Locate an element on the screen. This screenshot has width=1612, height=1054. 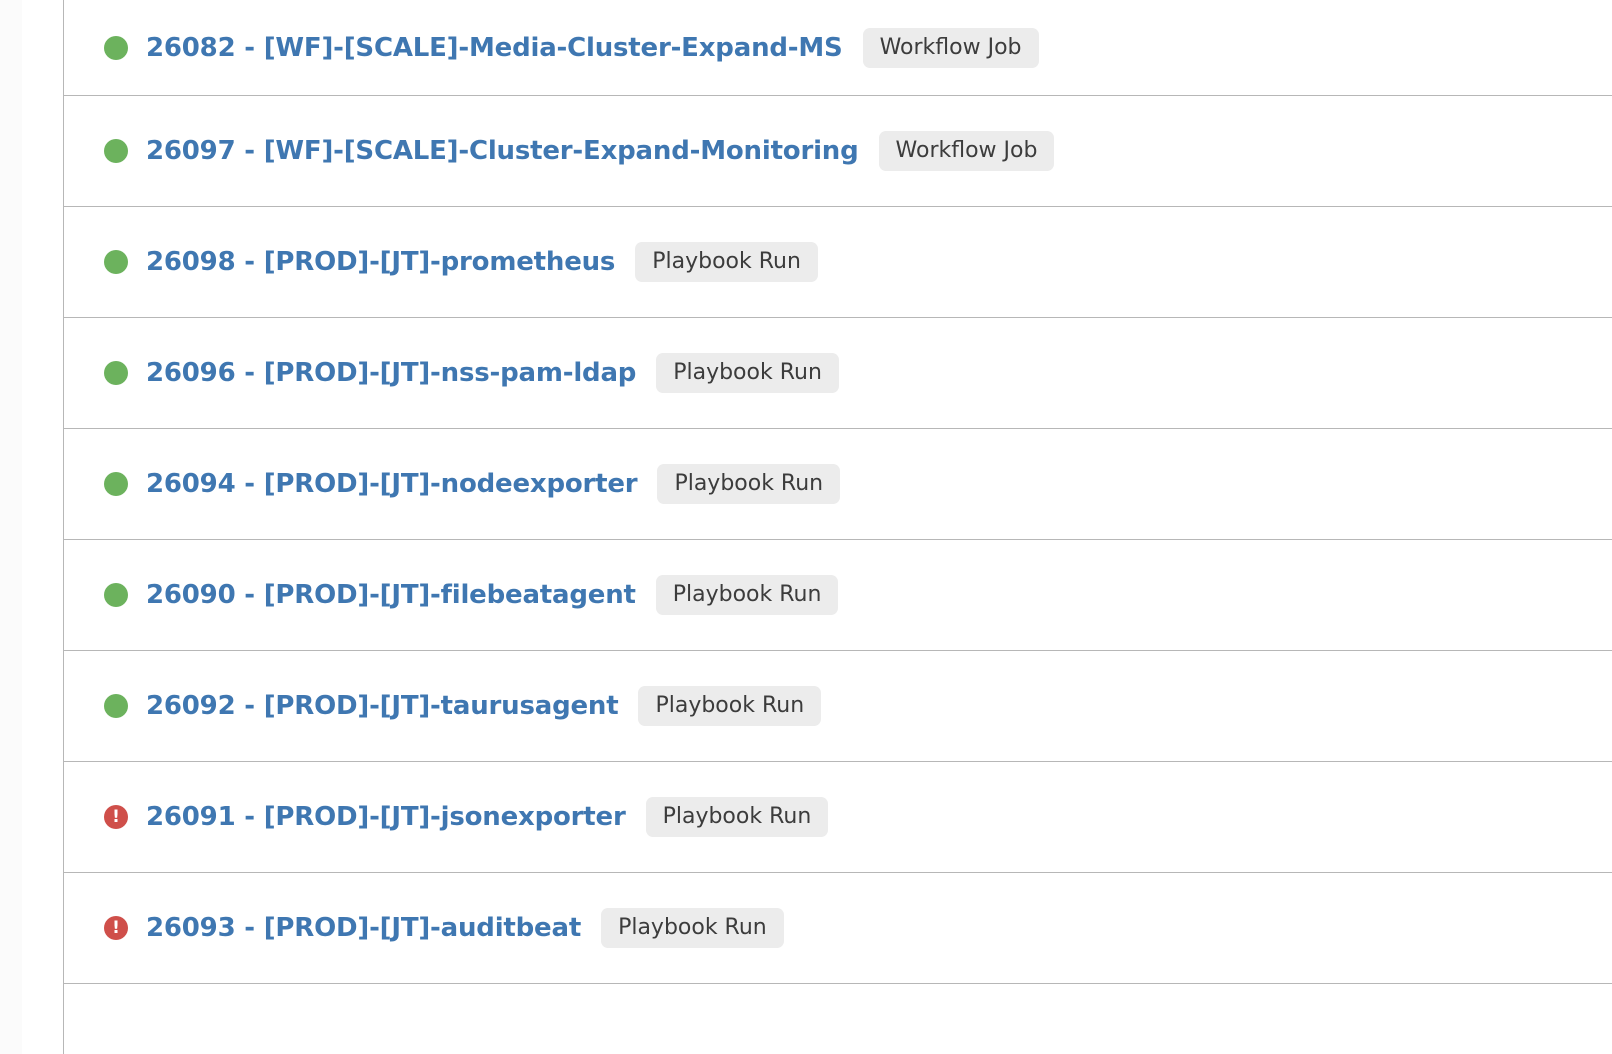
job-link: 26096 - [PROD]-[JT]-nss-pam-ldap is located at coordinates (391, 373).